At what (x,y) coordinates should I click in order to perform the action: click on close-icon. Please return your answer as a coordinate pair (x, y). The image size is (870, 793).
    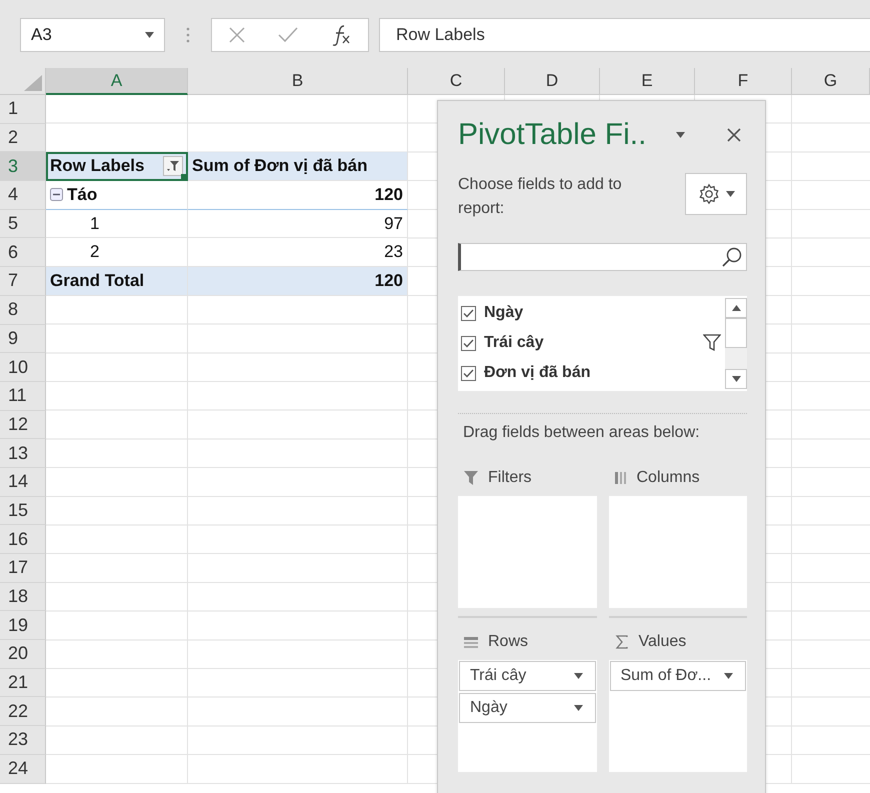
    Looking at the image, I should click on (734, 135).